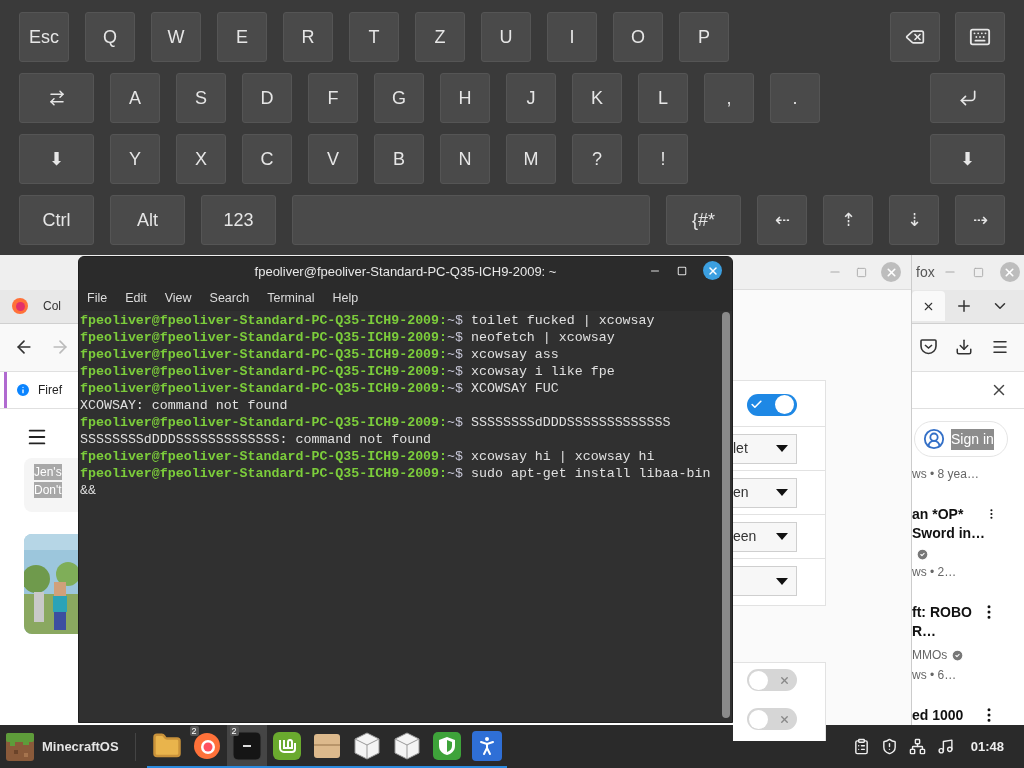 The image size is (1024, 768). I want to click on key: S, so click(201, 98).